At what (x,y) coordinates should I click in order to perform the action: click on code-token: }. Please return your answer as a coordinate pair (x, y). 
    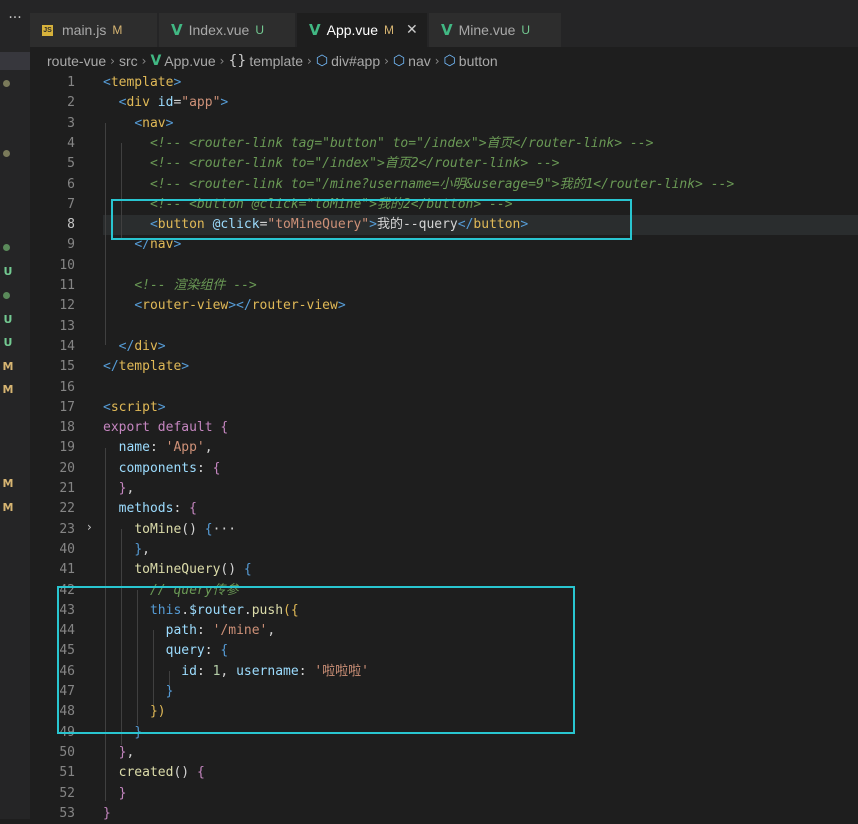
    Looking at the image, I should click on (122, 793).